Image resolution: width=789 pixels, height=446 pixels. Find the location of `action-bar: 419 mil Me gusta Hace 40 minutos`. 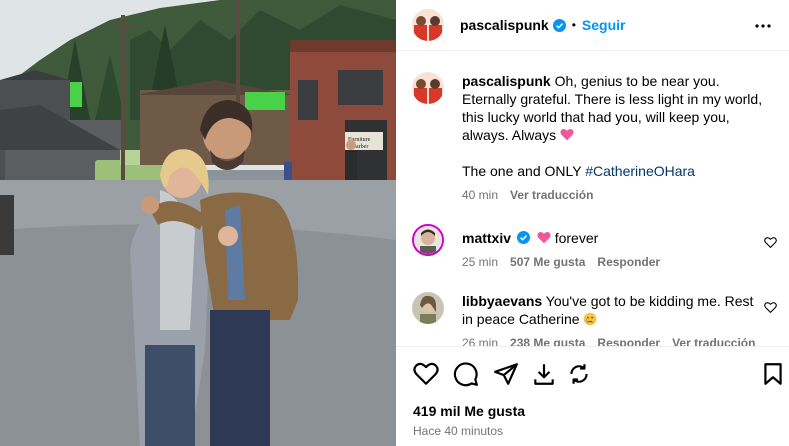

action-bar: 419 mil Me gusta Hace 40 minutos is located at coordinates (592, 396).